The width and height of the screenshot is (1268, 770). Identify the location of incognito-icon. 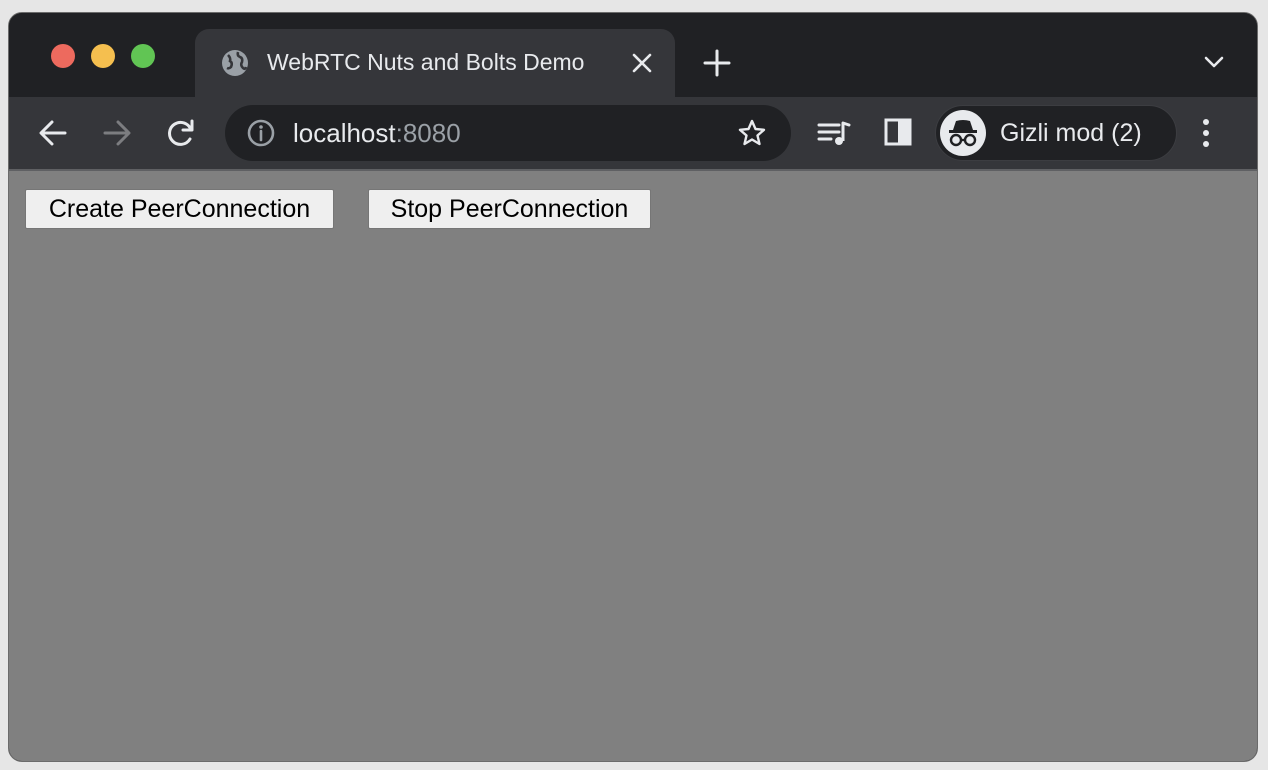
(963, 133).